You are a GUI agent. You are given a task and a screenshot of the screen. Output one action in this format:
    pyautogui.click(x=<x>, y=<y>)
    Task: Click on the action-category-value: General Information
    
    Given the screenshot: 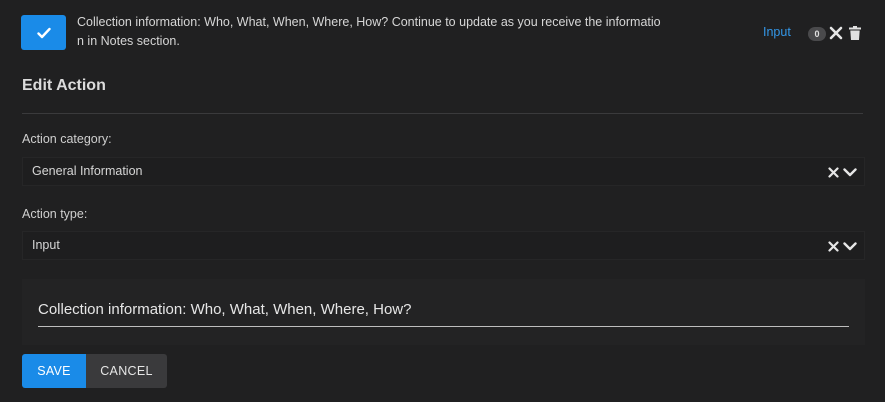 What is the action you would take?
    pyautogui.click(x=87, y=171)
    